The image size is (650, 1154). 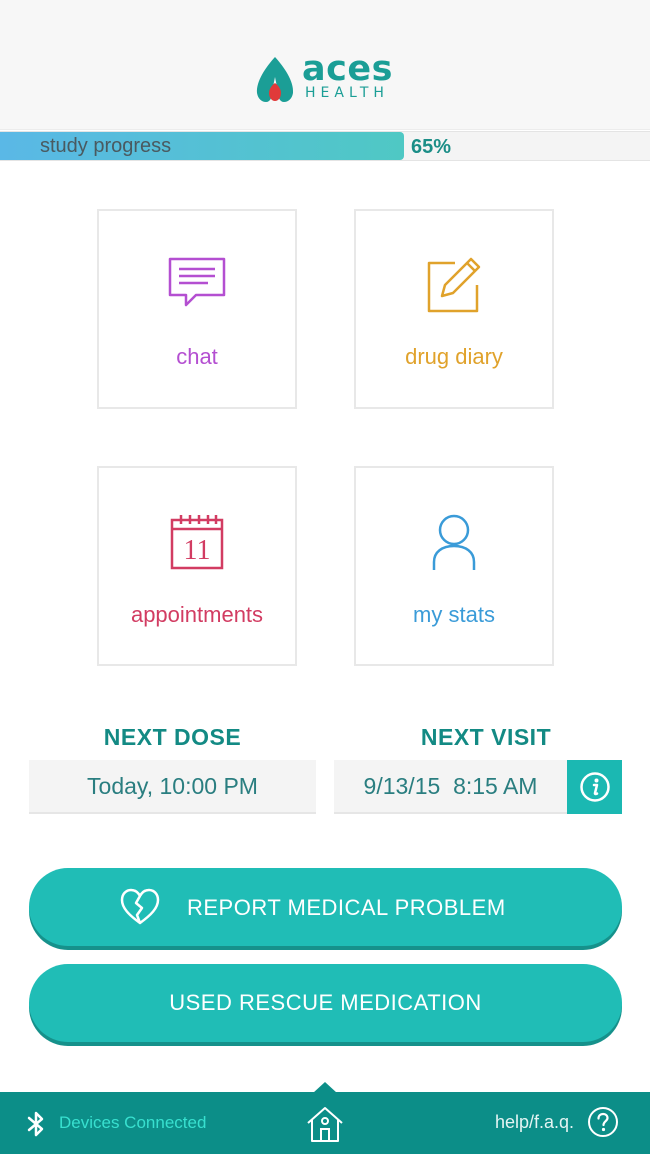 I want to click on chat-tile-label: chat, so click(x=197, y=356).